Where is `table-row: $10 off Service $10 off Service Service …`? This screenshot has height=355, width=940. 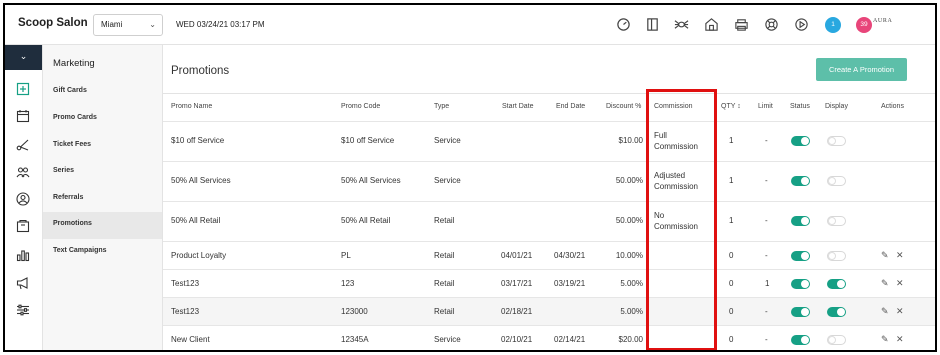 table-row: $10 off Service $10 off Service Service … is located at coordinates (549, 141).